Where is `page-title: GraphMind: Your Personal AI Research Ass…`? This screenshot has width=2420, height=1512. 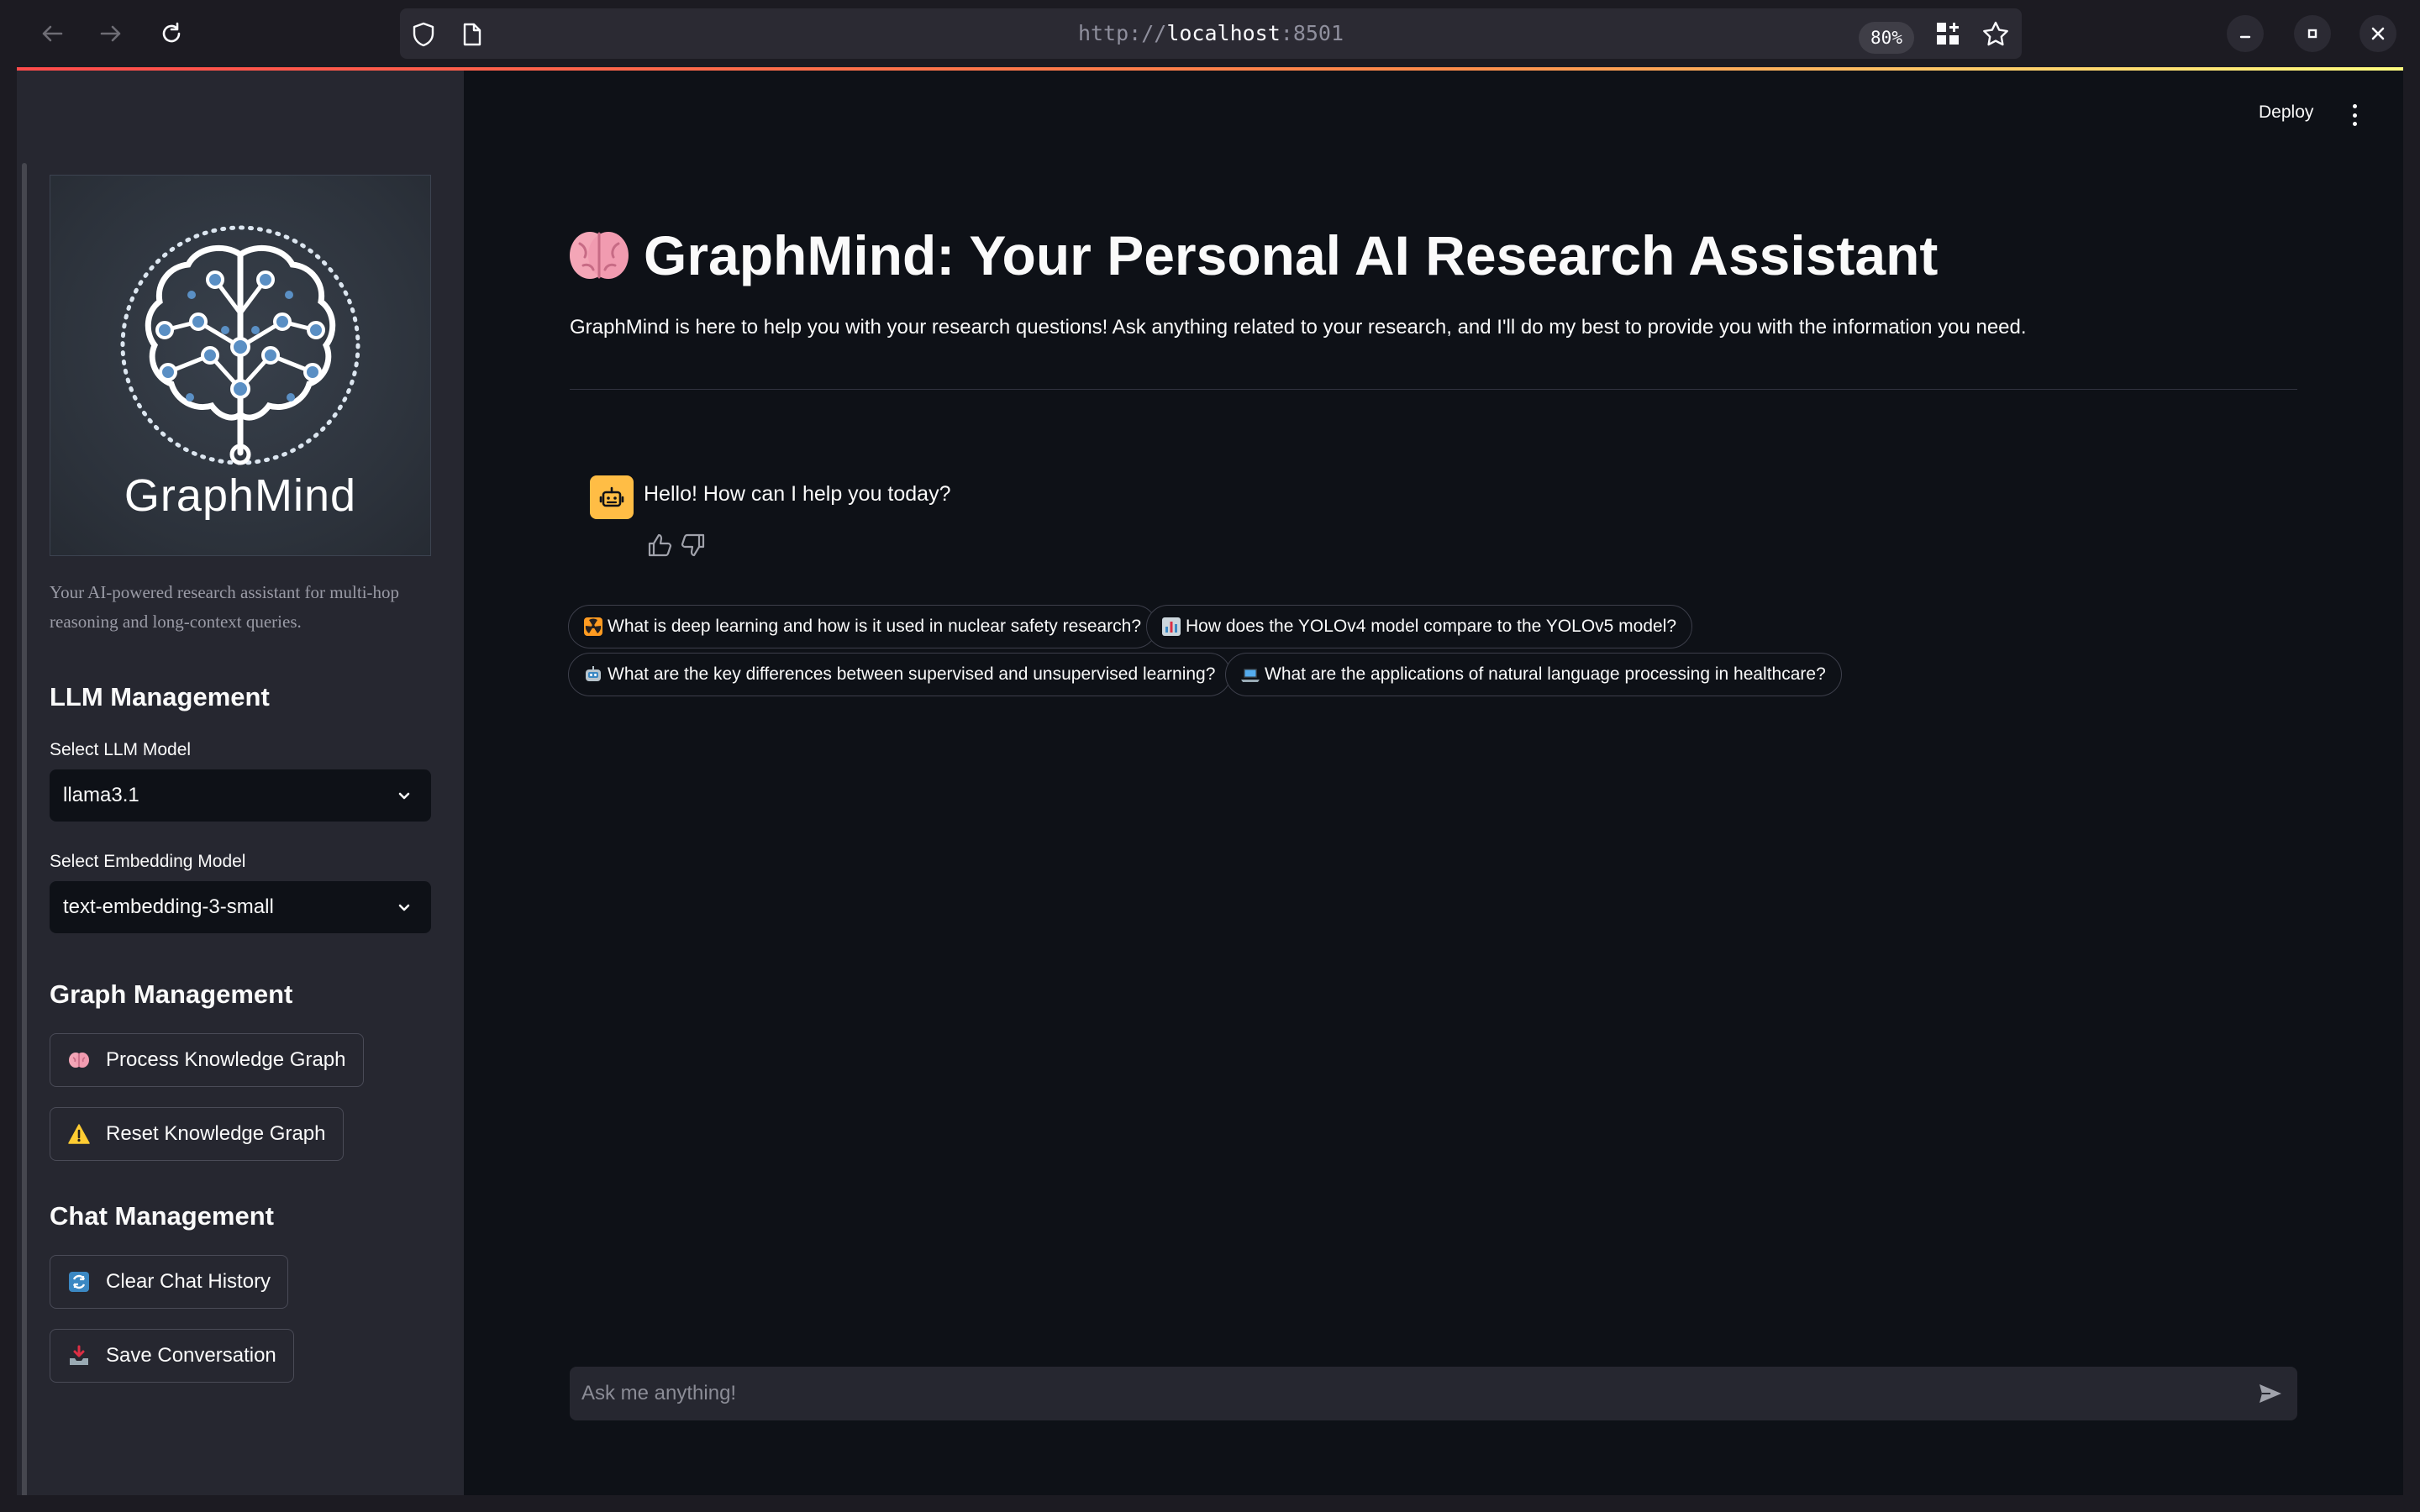 page-title: GraphMind: Your Personal AI Research Ass… is located at coordinates (1291, 255).